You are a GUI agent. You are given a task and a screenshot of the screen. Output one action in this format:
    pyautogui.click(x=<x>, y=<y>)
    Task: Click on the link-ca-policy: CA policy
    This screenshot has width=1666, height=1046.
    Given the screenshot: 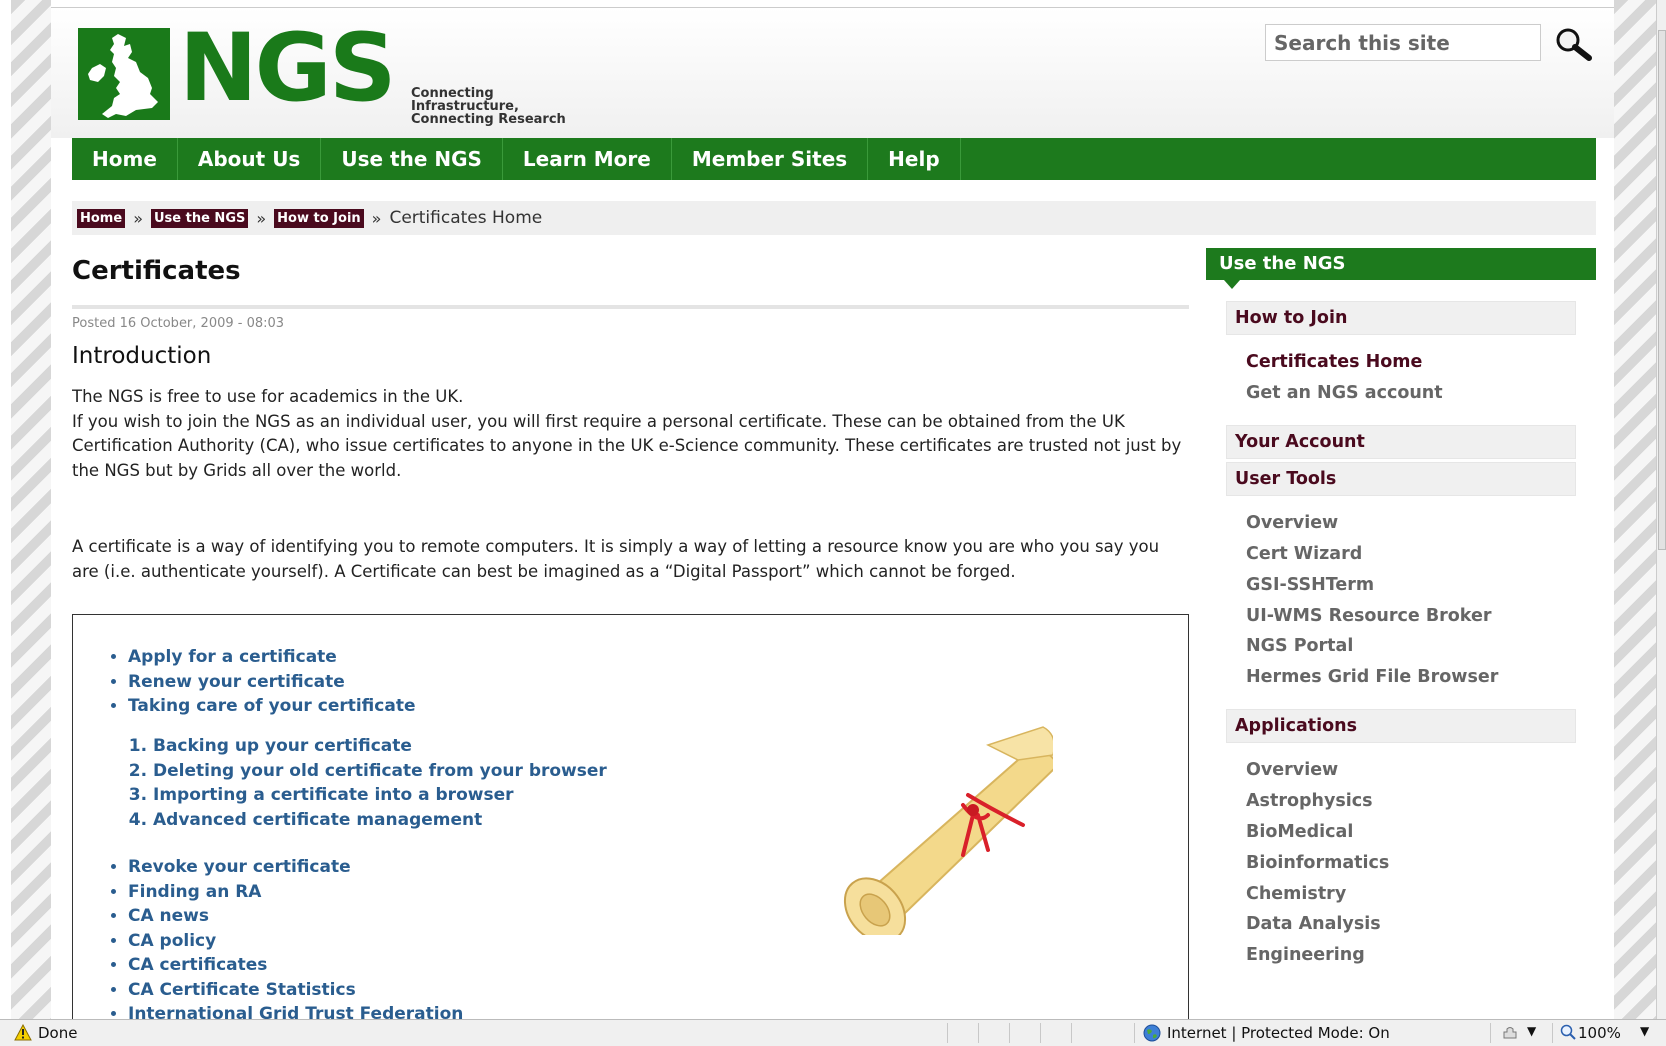 What is the action you would take?
    pyautogui.click(x=295, y=941)
    